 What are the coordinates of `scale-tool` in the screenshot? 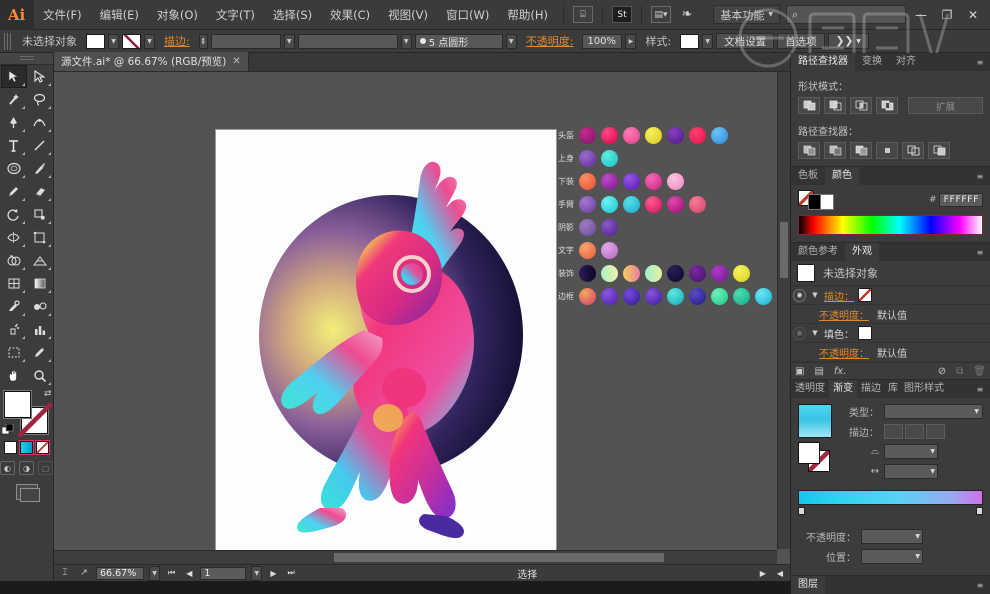 It's located at (40, 214).